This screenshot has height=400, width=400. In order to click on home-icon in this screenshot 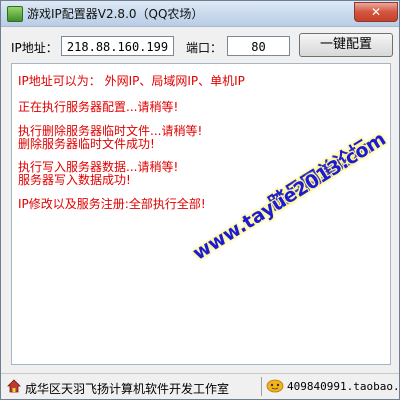, I will do `click(14, 386)`.